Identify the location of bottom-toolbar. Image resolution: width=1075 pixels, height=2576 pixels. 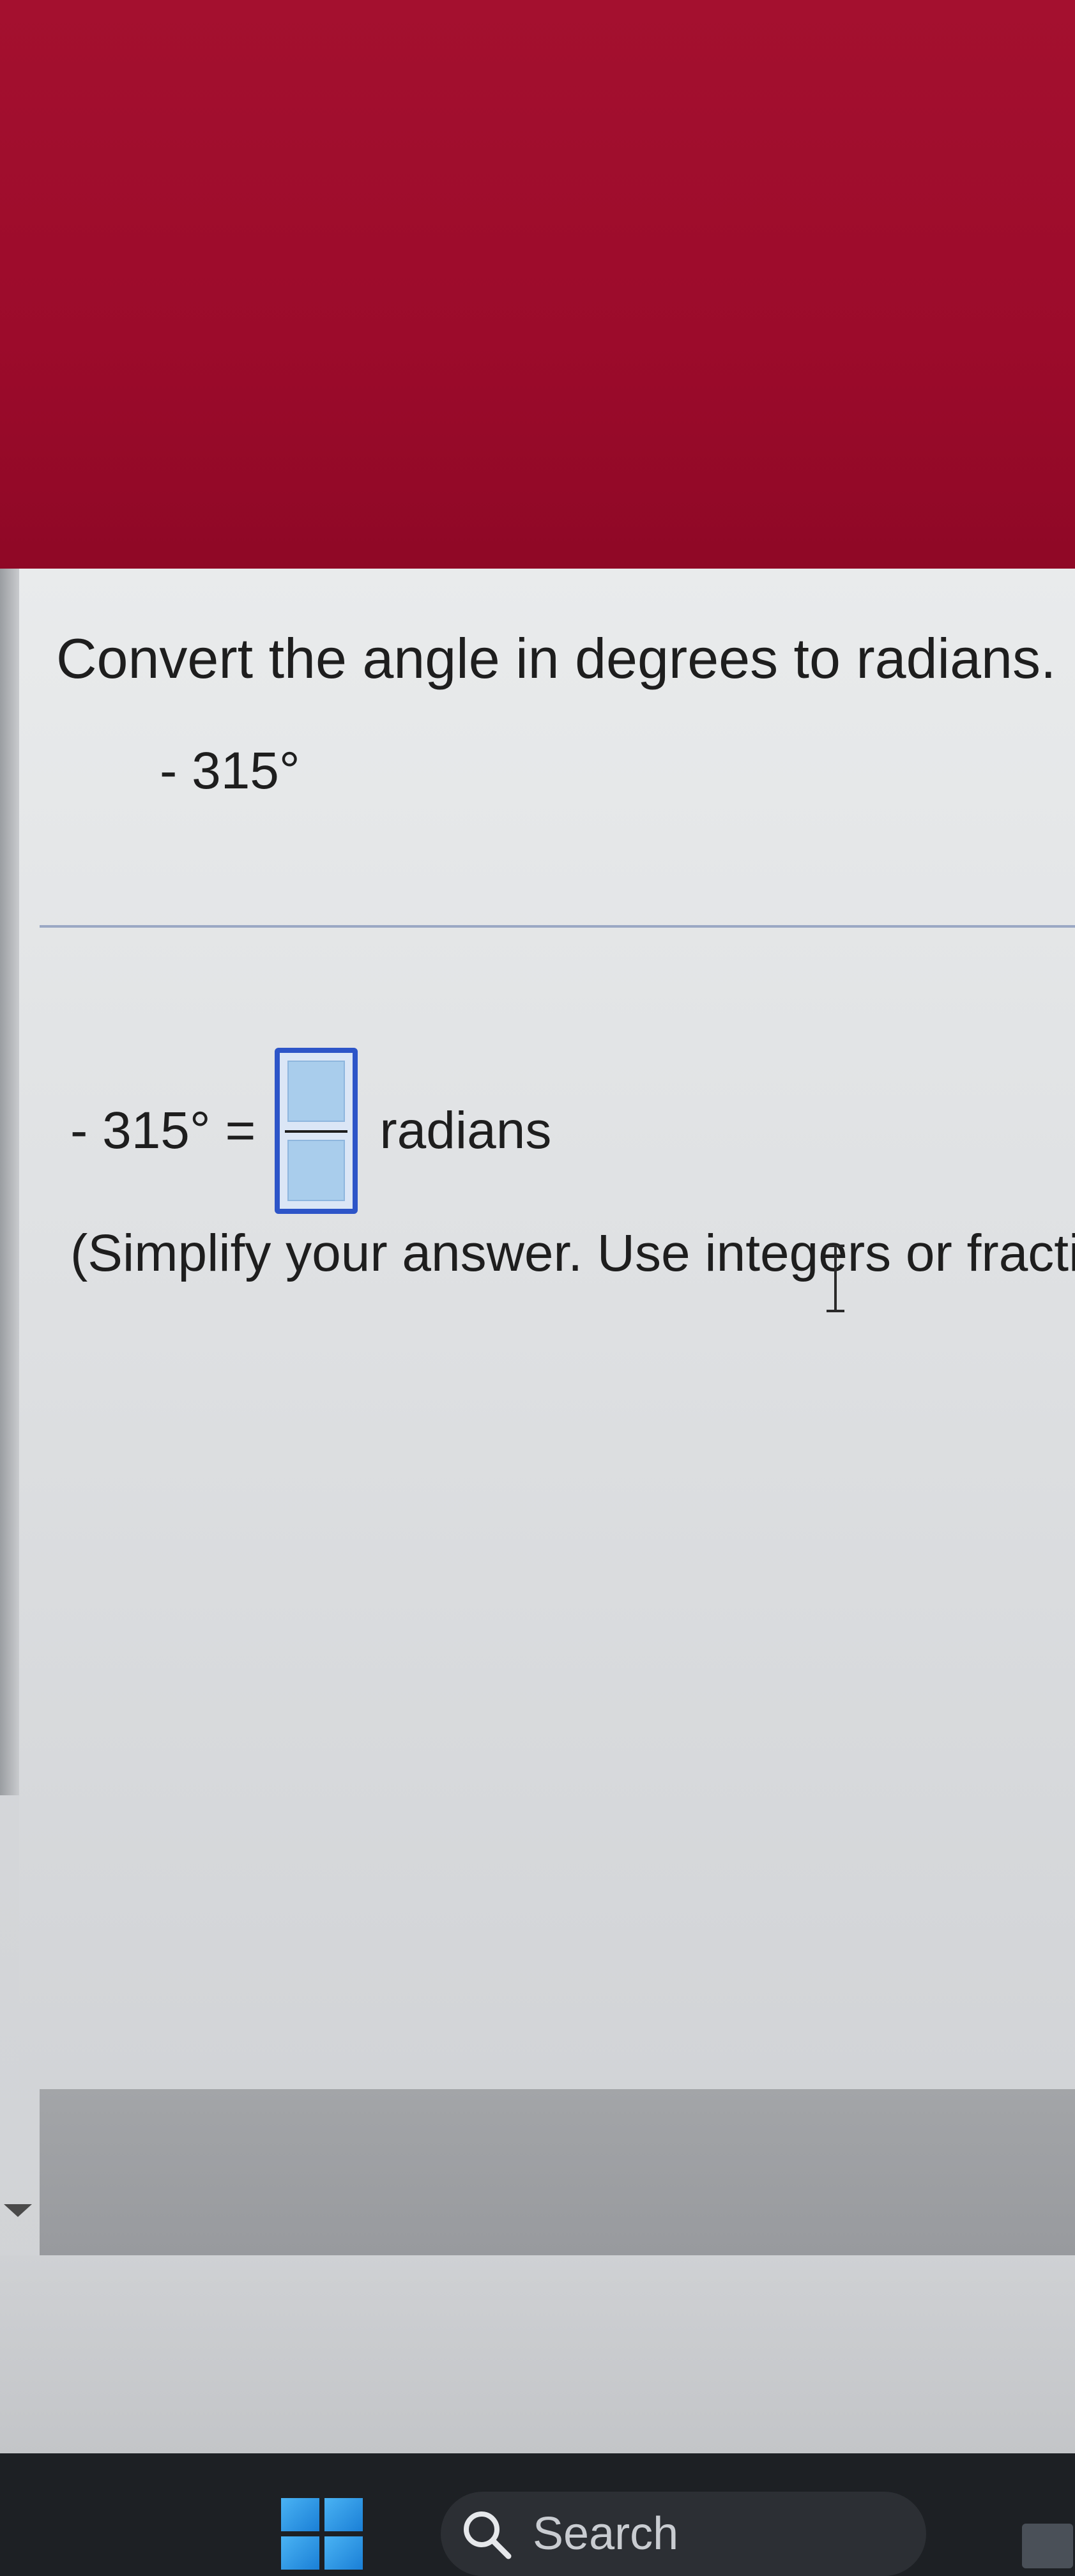
(557, 2172).